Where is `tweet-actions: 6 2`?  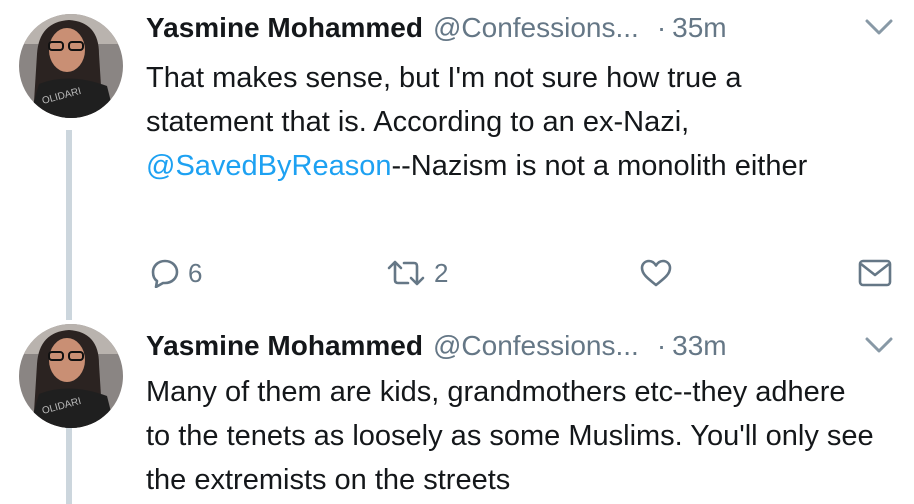
tweet-actions: 6 2 is located at coordinates (530, 273).